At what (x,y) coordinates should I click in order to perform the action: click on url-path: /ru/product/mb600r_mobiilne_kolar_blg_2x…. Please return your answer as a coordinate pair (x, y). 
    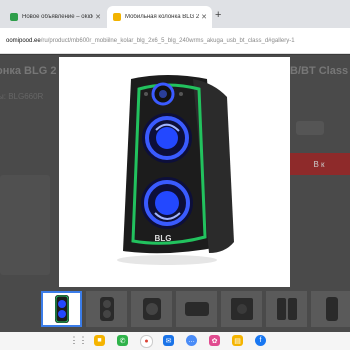
    Looking at the image, I should click on (167, 40).